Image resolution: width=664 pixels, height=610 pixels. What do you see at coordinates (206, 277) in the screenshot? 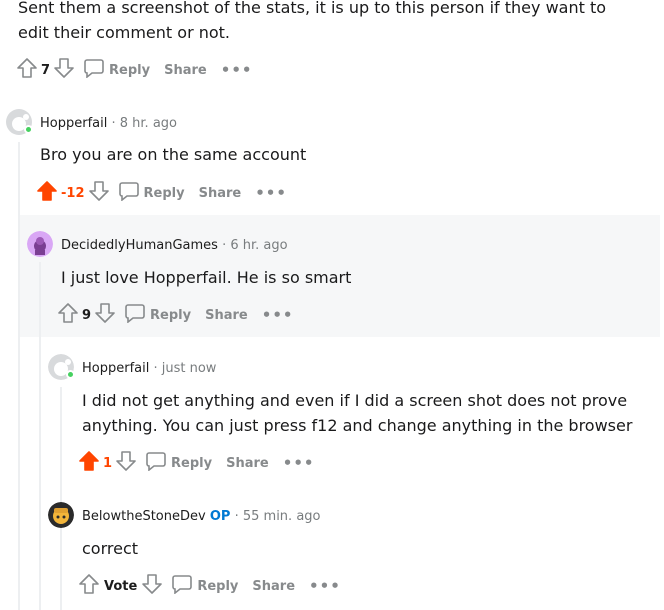
I see `comment-body: I just love Hopperfail. He is so smart` at bounding box center [206, 277].